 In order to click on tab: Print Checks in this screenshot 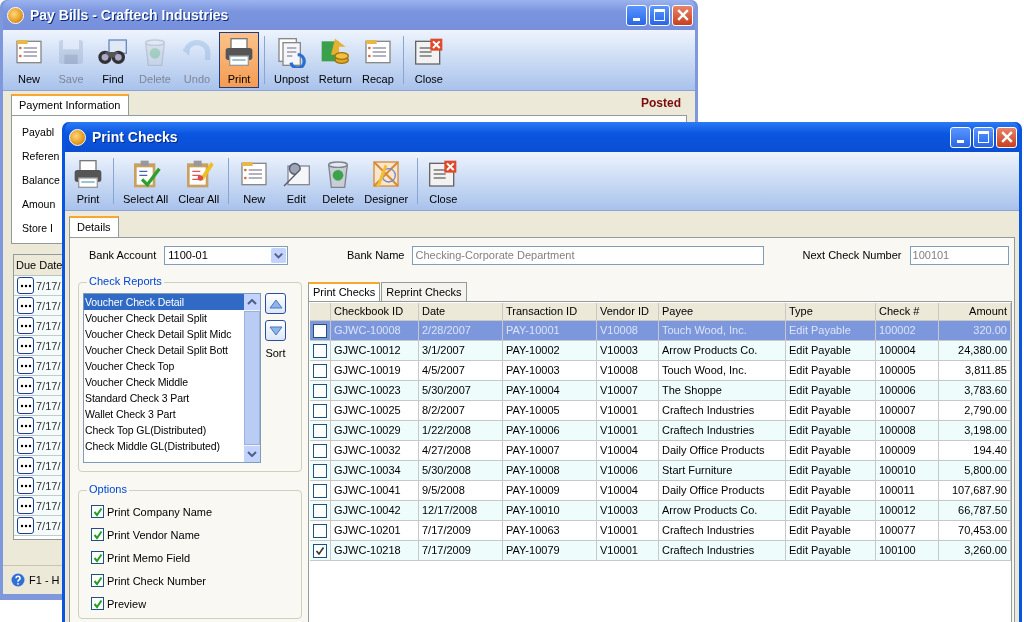, I will do `click(344, 291)`.